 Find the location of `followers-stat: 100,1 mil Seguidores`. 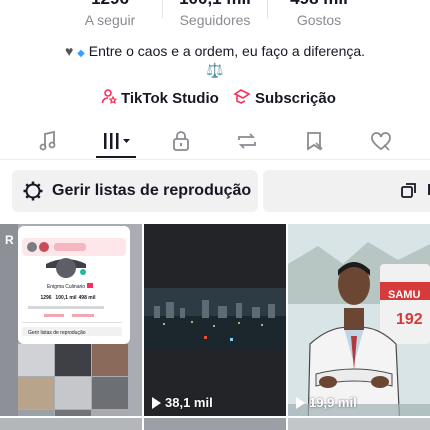

followers-stat: 100,1 mil Seguidores is located at coordinates (215, 15).